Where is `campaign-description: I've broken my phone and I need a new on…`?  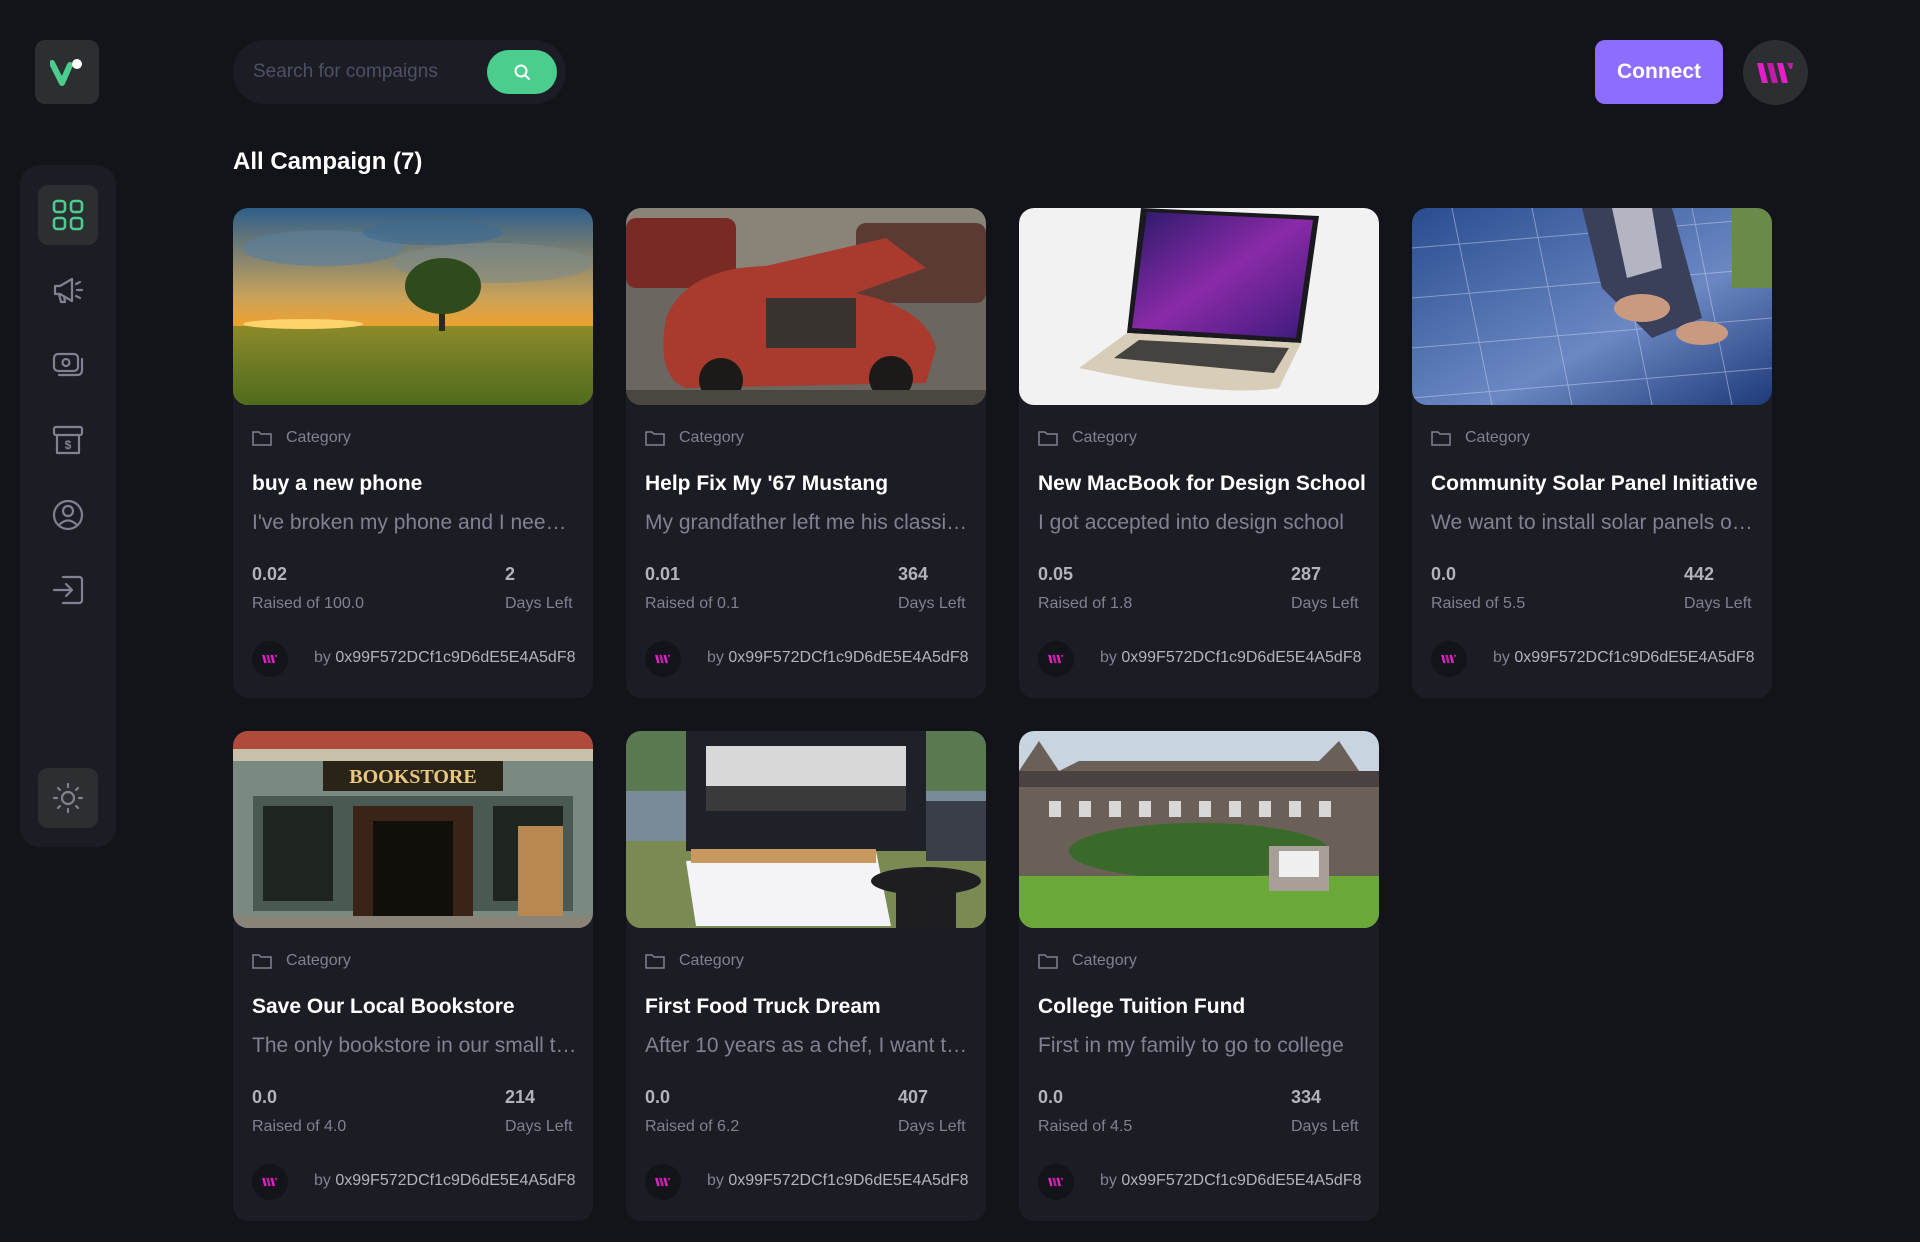 campaign-description: I've broken my phone and I need a new on… is located at coordinates (414, 522).